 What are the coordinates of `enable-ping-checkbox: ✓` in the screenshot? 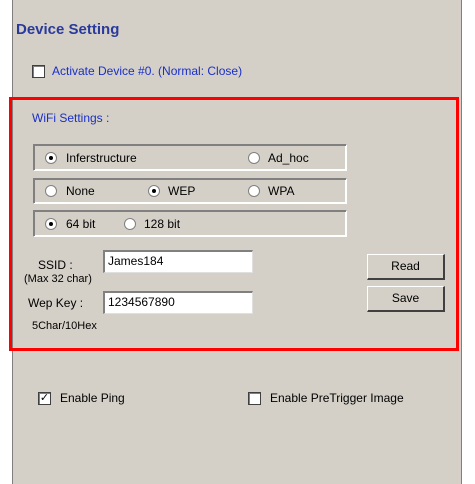 It's located at (44, 398).